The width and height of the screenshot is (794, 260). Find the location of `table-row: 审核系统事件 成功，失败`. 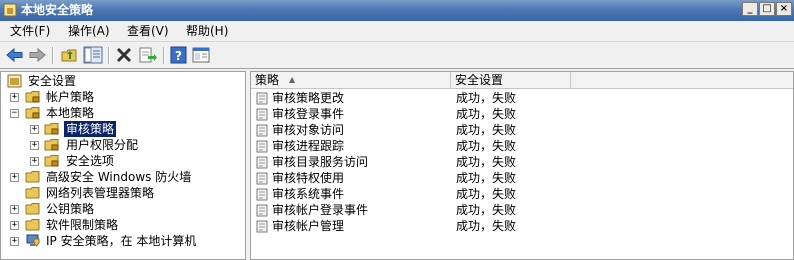

table-row: 审核系统事件 成功，失败 is located at coordinates (522, 194).